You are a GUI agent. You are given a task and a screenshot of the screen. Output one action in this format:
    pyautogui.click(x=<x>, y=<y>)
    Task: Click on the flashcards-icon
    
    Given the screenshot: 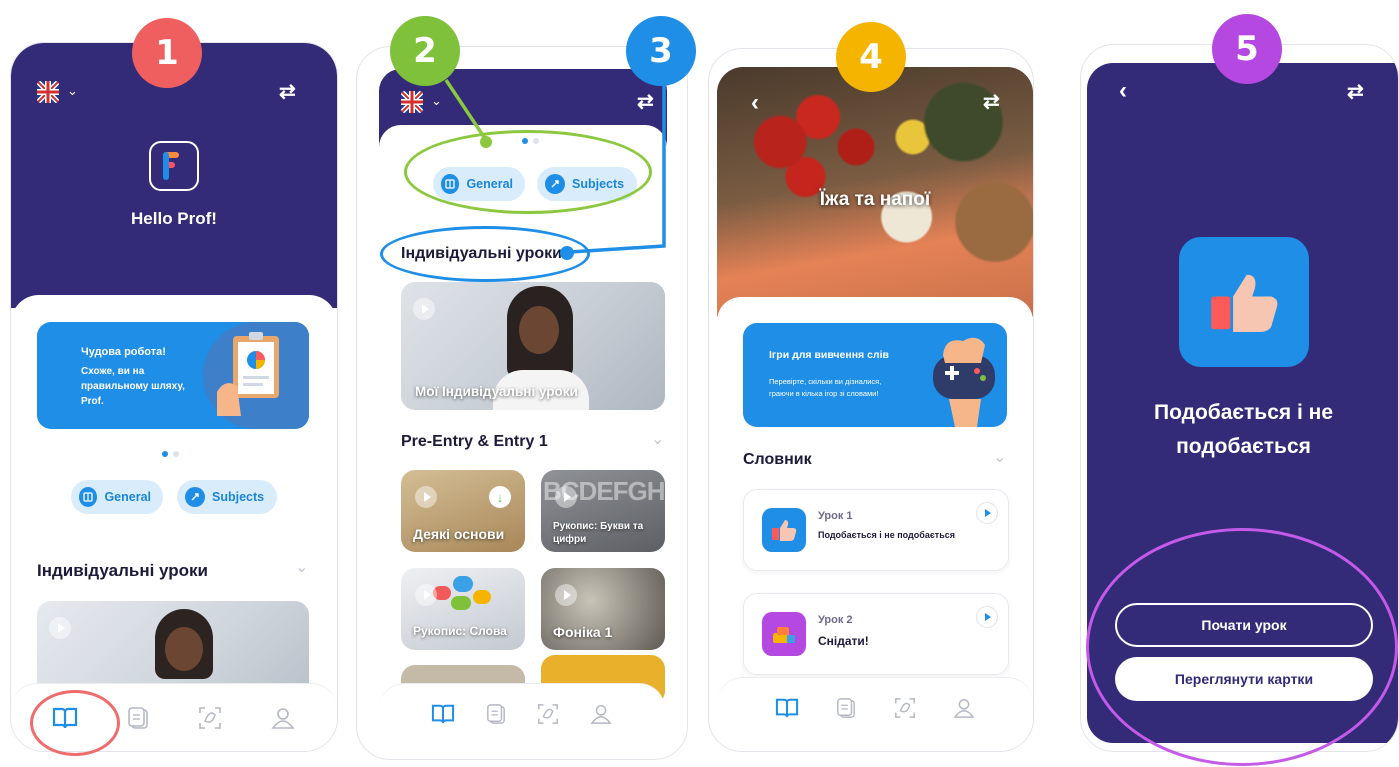 What is the action you would take?
    pyautogui.click(x=846, y=708)
    